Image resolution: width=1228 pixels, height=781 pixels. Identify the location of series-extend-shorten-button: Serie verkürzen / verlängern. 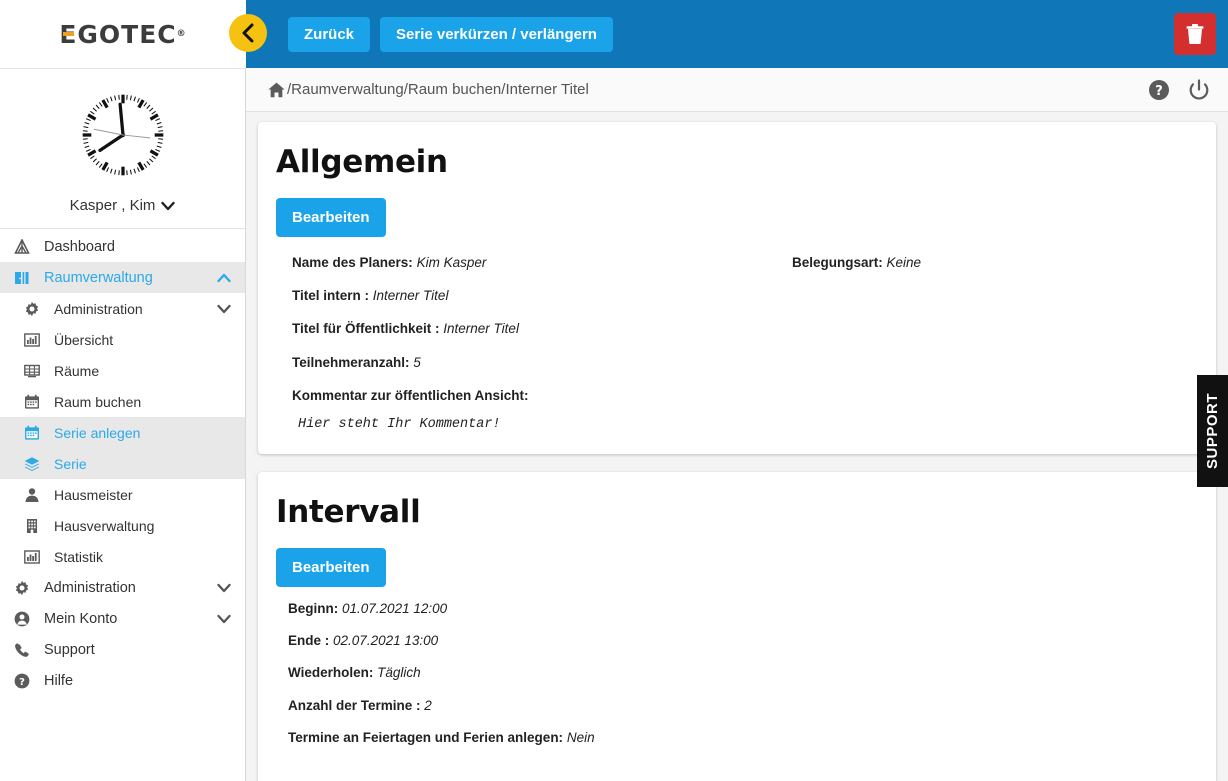
(496, 34).